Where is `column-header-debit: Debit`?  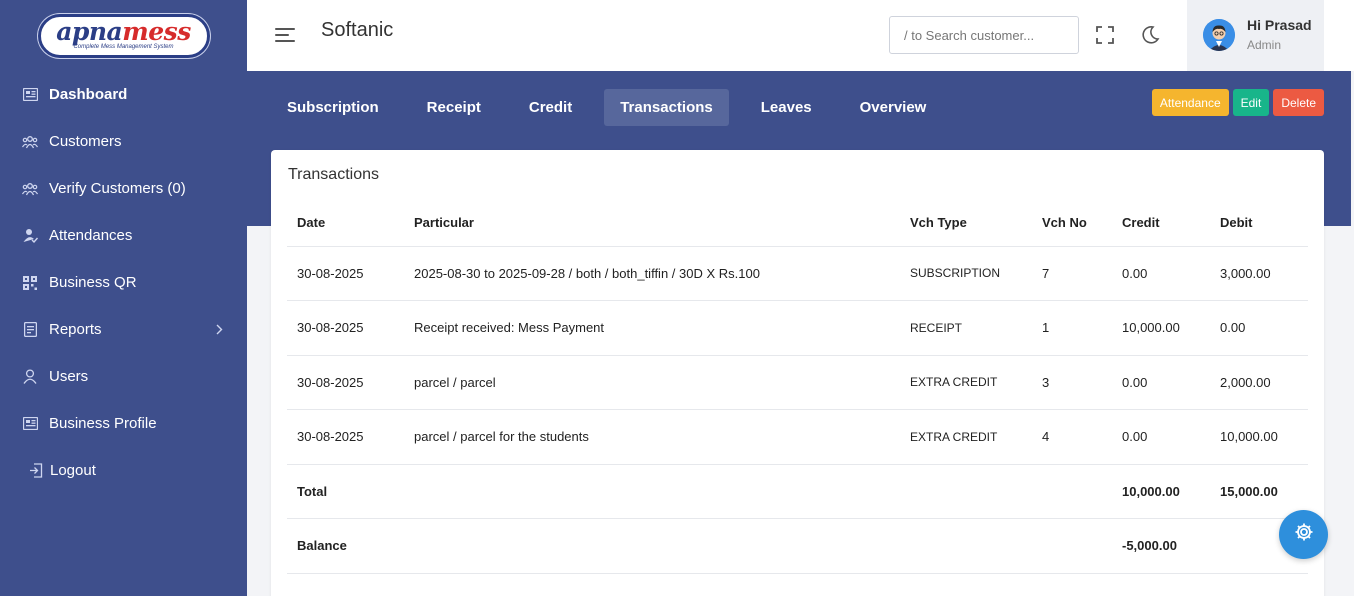
column-header-debit: Debit is located at coordinates (1259, 223).